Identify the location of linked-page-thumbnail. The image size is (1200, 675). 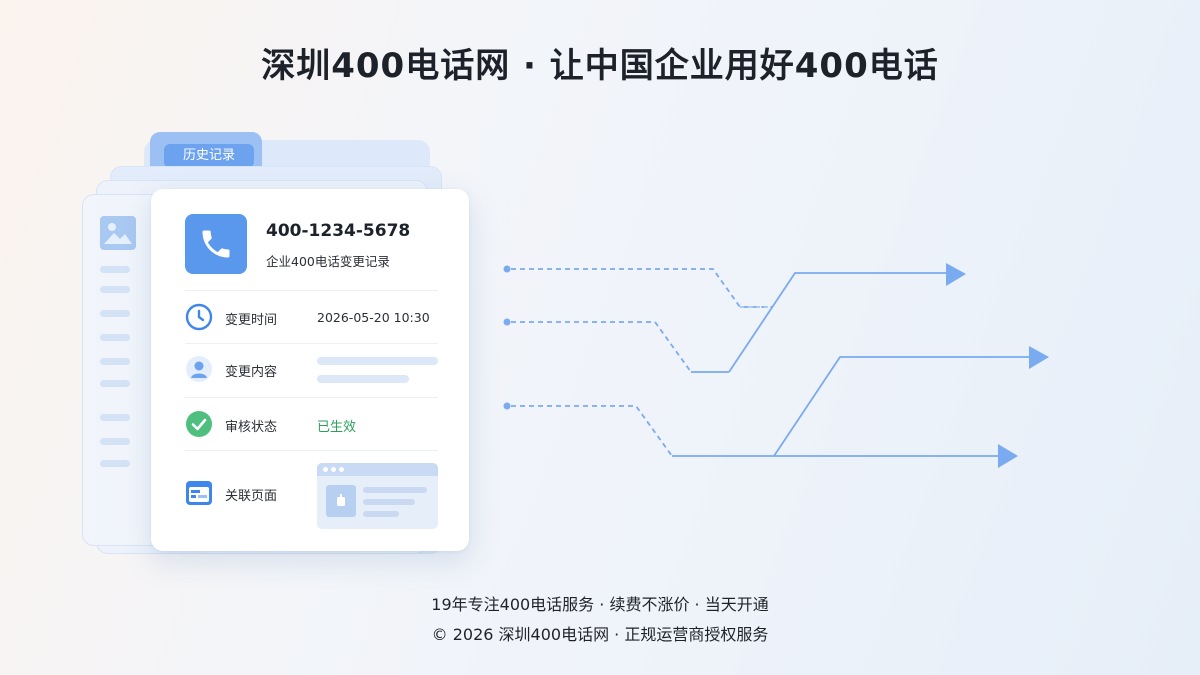
(377, 496).